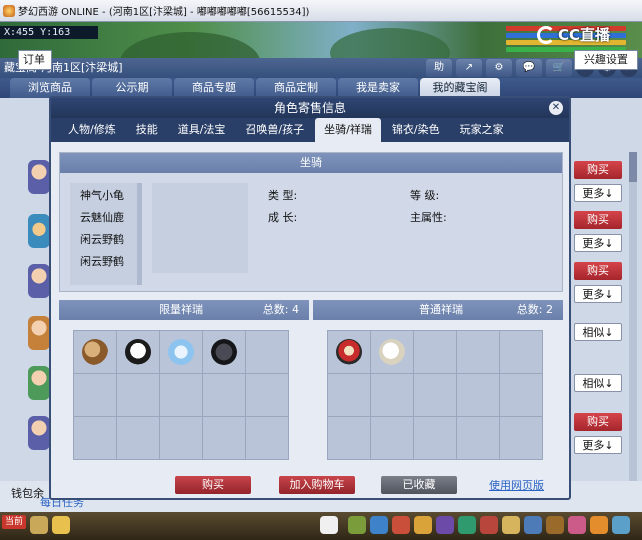 This screenshot has height=540, width=642. What do you see at coordinates (317, 485) in the screenshot?
I see `add-to-cart-button: 加入购物车` at bounding box center [317, 485].